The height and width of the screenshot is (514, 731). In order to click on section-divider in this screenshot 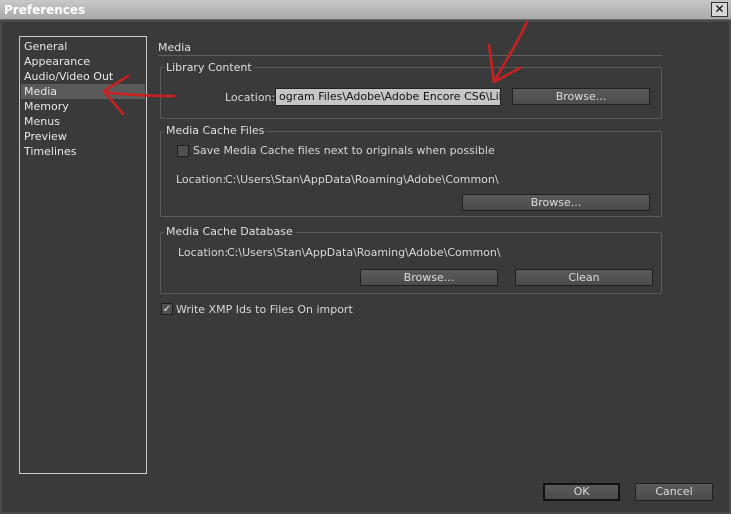, I will do `click(410, 55)`.